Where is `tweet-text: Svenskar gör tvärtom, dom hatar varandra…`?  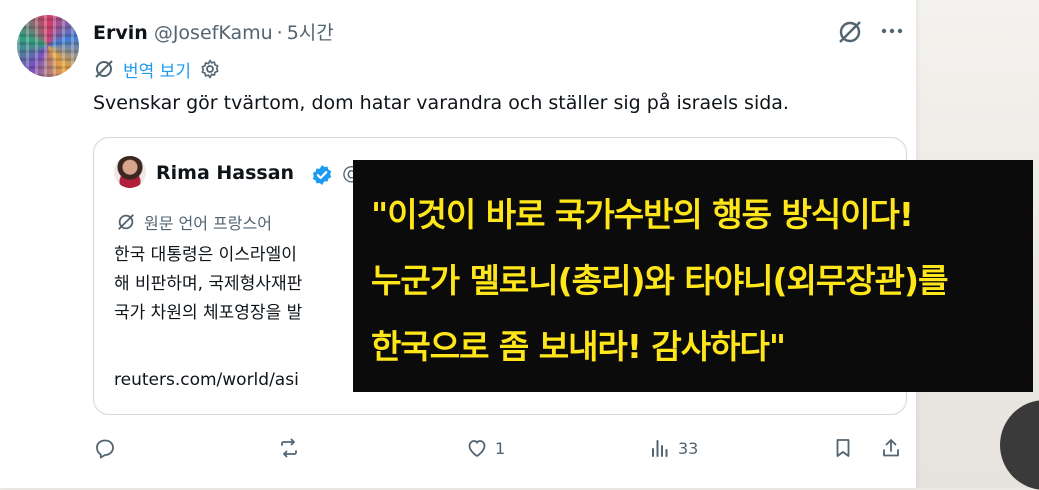 tweet-text: Svenskar gör tvärtom, dom hatar varandra… is located at coordinates (441, 103).